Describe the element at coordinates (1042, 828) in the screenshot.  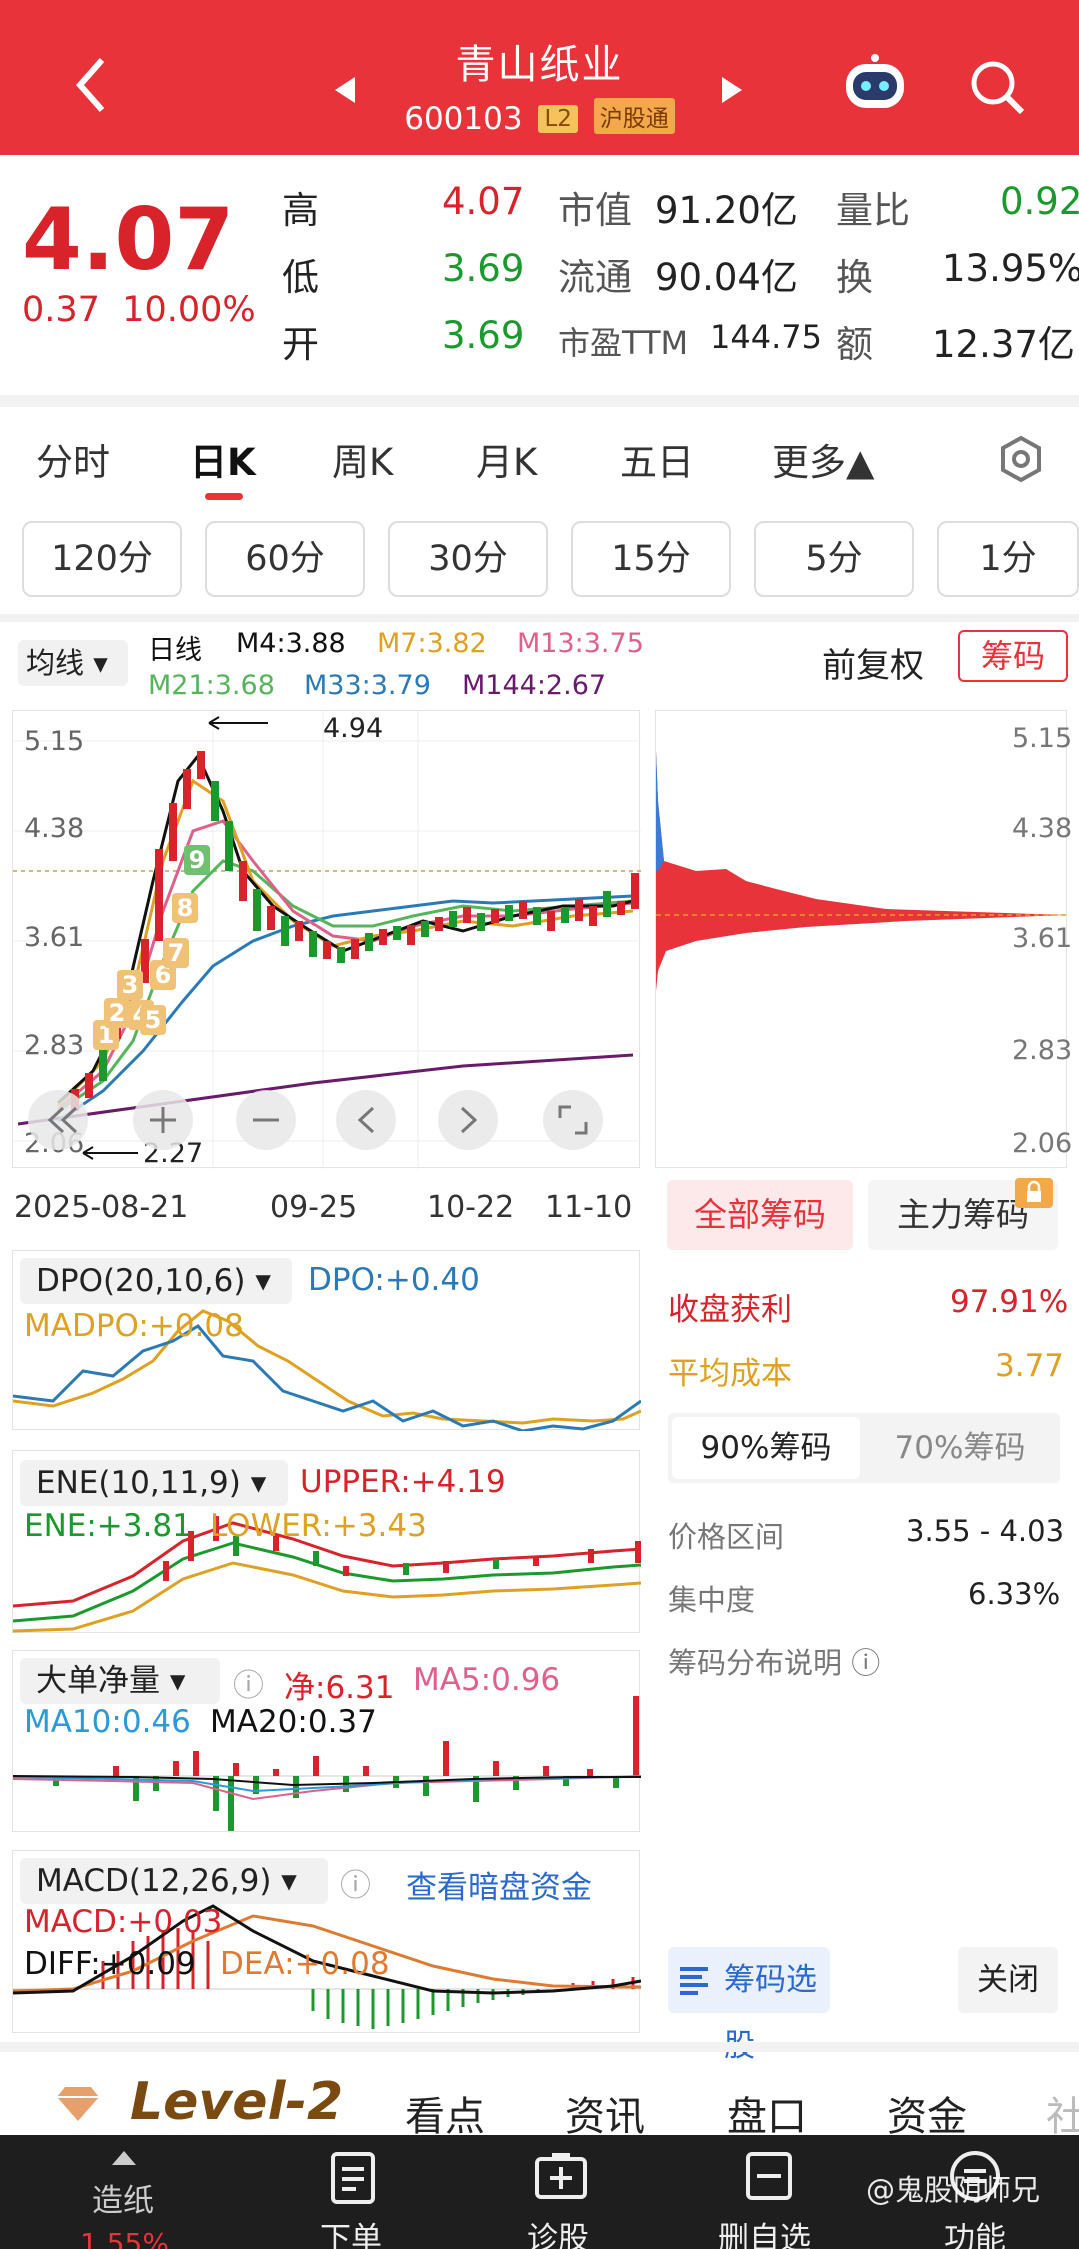
I see `dist-y-tick: 4.38` at that location.